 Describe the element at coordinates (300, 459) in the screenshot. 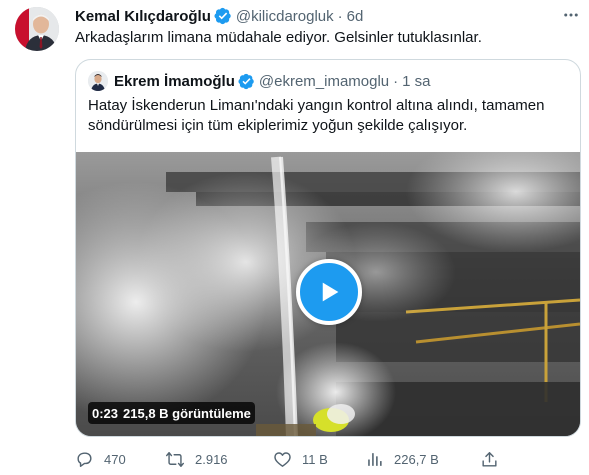

I see `like-button: 11 B` at that location.